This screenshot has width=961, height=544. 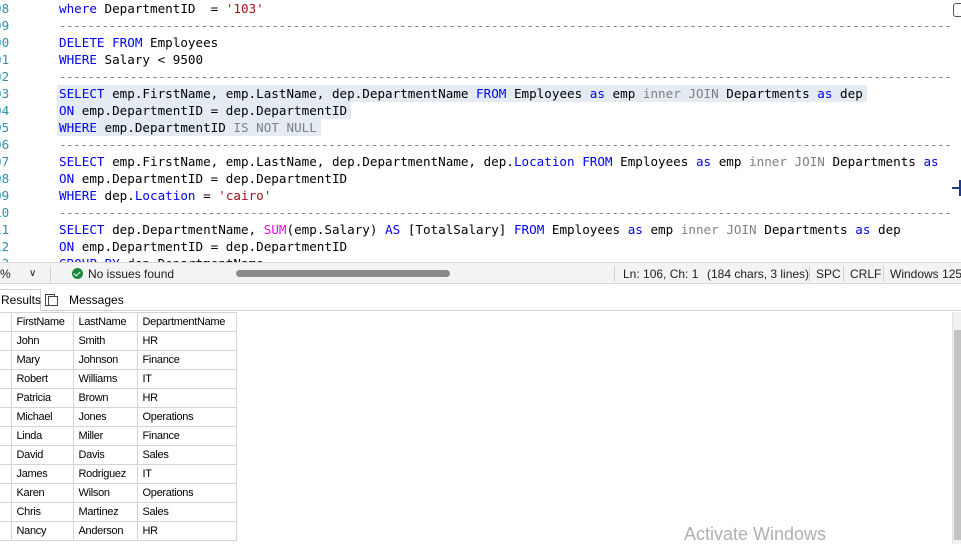 What do you see at coordinates (42, 360) in the screenshot?
I see `table-cell: Mary` at bounding box center [42, 360].